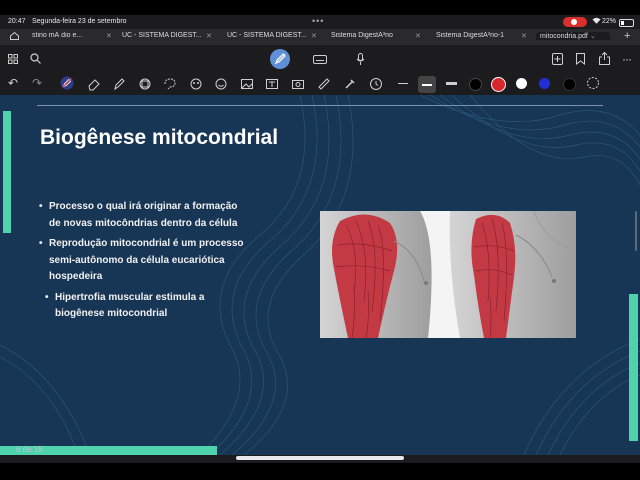  I want to click on add-page-icon, so click(557, 59).